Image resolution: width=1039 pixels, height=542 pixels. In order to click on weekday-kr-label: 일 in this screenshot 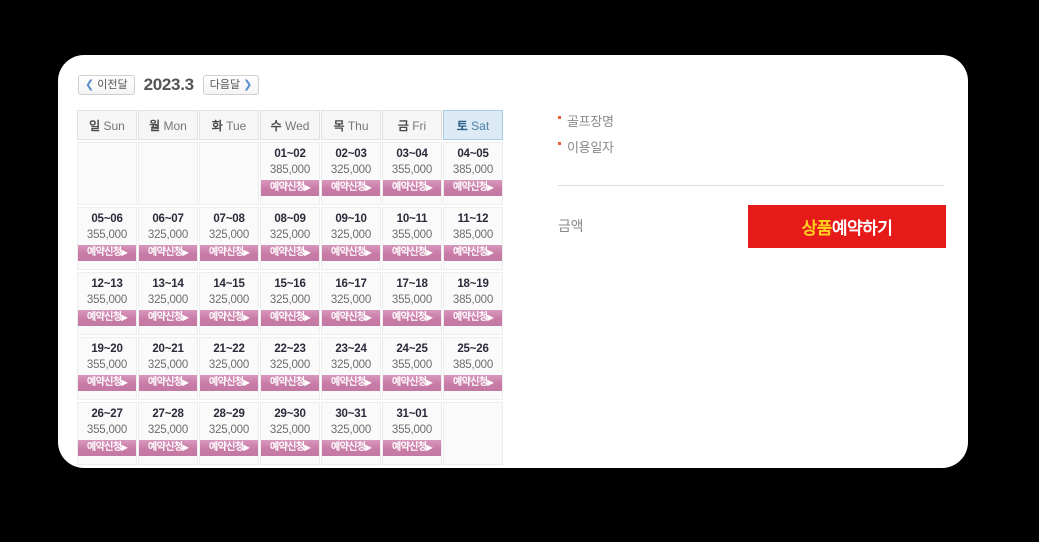, I will do `click(95, 125)`.